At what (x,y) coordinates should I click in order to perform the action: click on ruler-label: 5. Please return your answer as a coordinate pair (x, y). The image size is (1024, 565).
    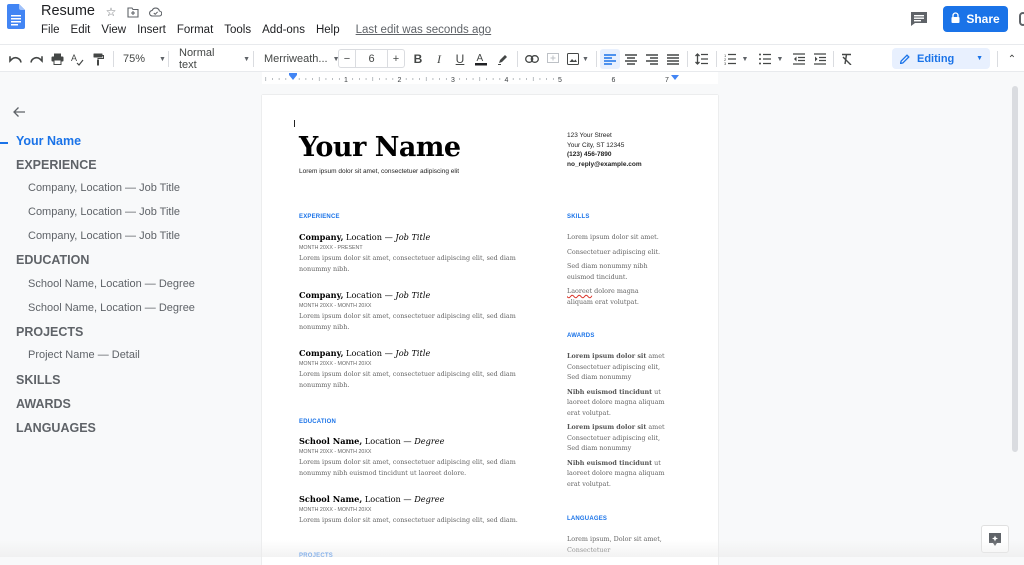
    Looking at the image, I should click on (560, 80).